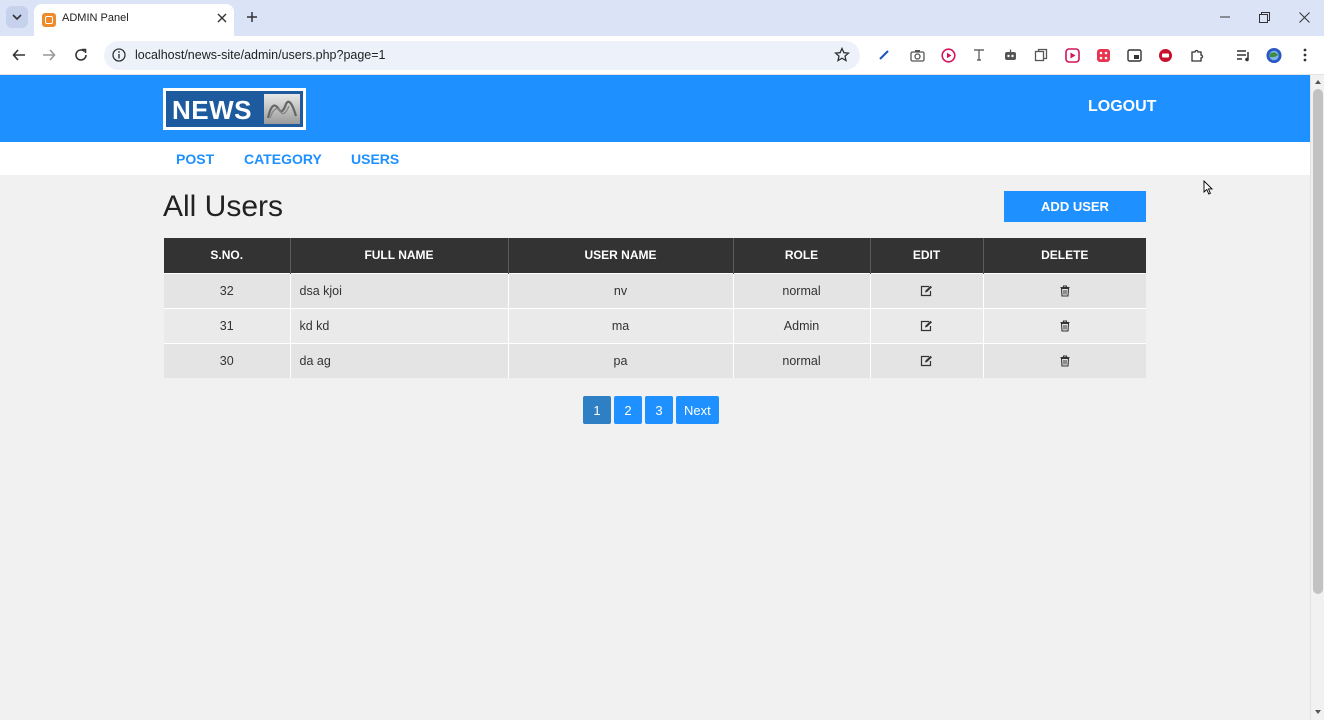 Image resolution: width=1324 pixels, height=720 pixels. Describe the element at coordinates (1243, 55) in the screenshot. I see `media-queue-icon` at that location.